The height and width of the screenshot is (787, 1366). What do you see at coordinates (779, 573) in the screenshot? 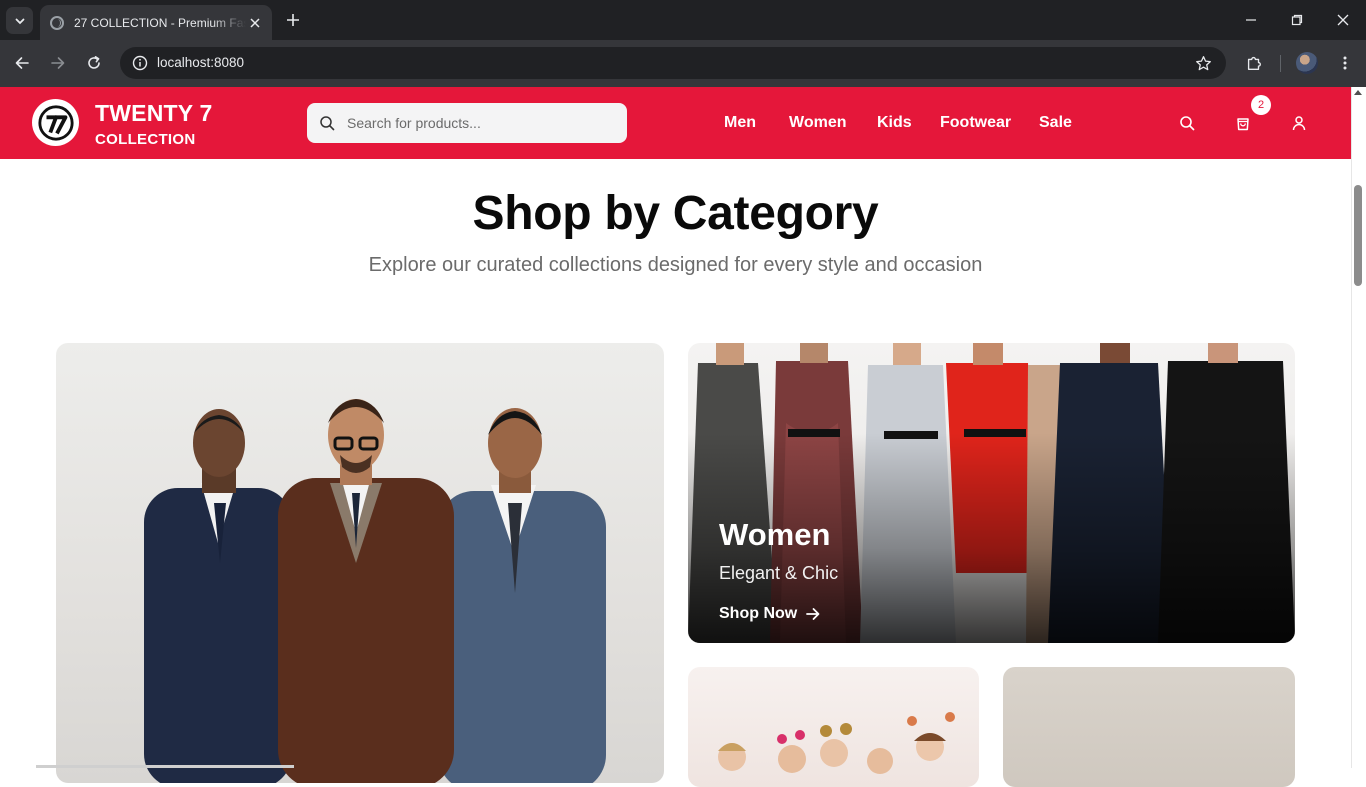
I see `card-tagline: Elegant & Chic` at bounding box center [779, 573].